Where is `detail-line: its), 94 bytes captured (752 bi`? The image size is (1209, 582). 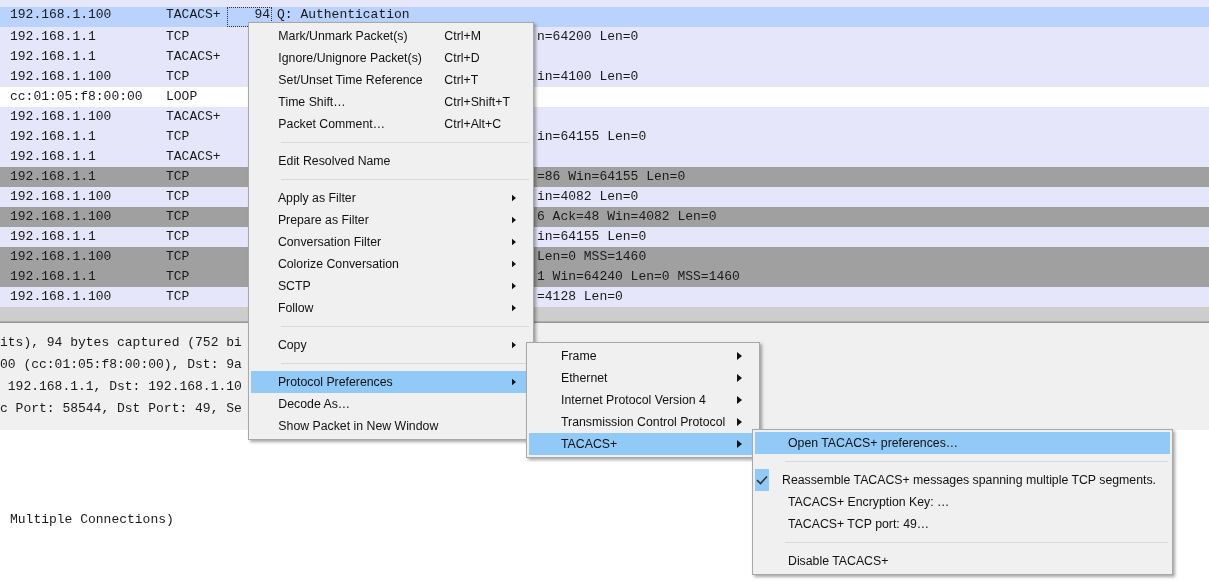
detail-line: its), 94 bytes captured (752 bi is located at coordinates (121, 343).